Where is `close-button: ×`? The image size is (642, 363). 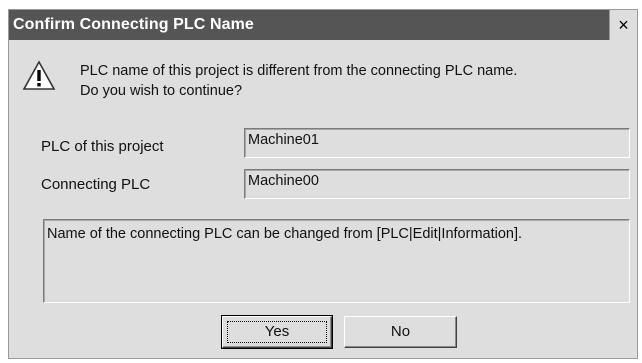 close-button: × is located at coordinates (623, 25).